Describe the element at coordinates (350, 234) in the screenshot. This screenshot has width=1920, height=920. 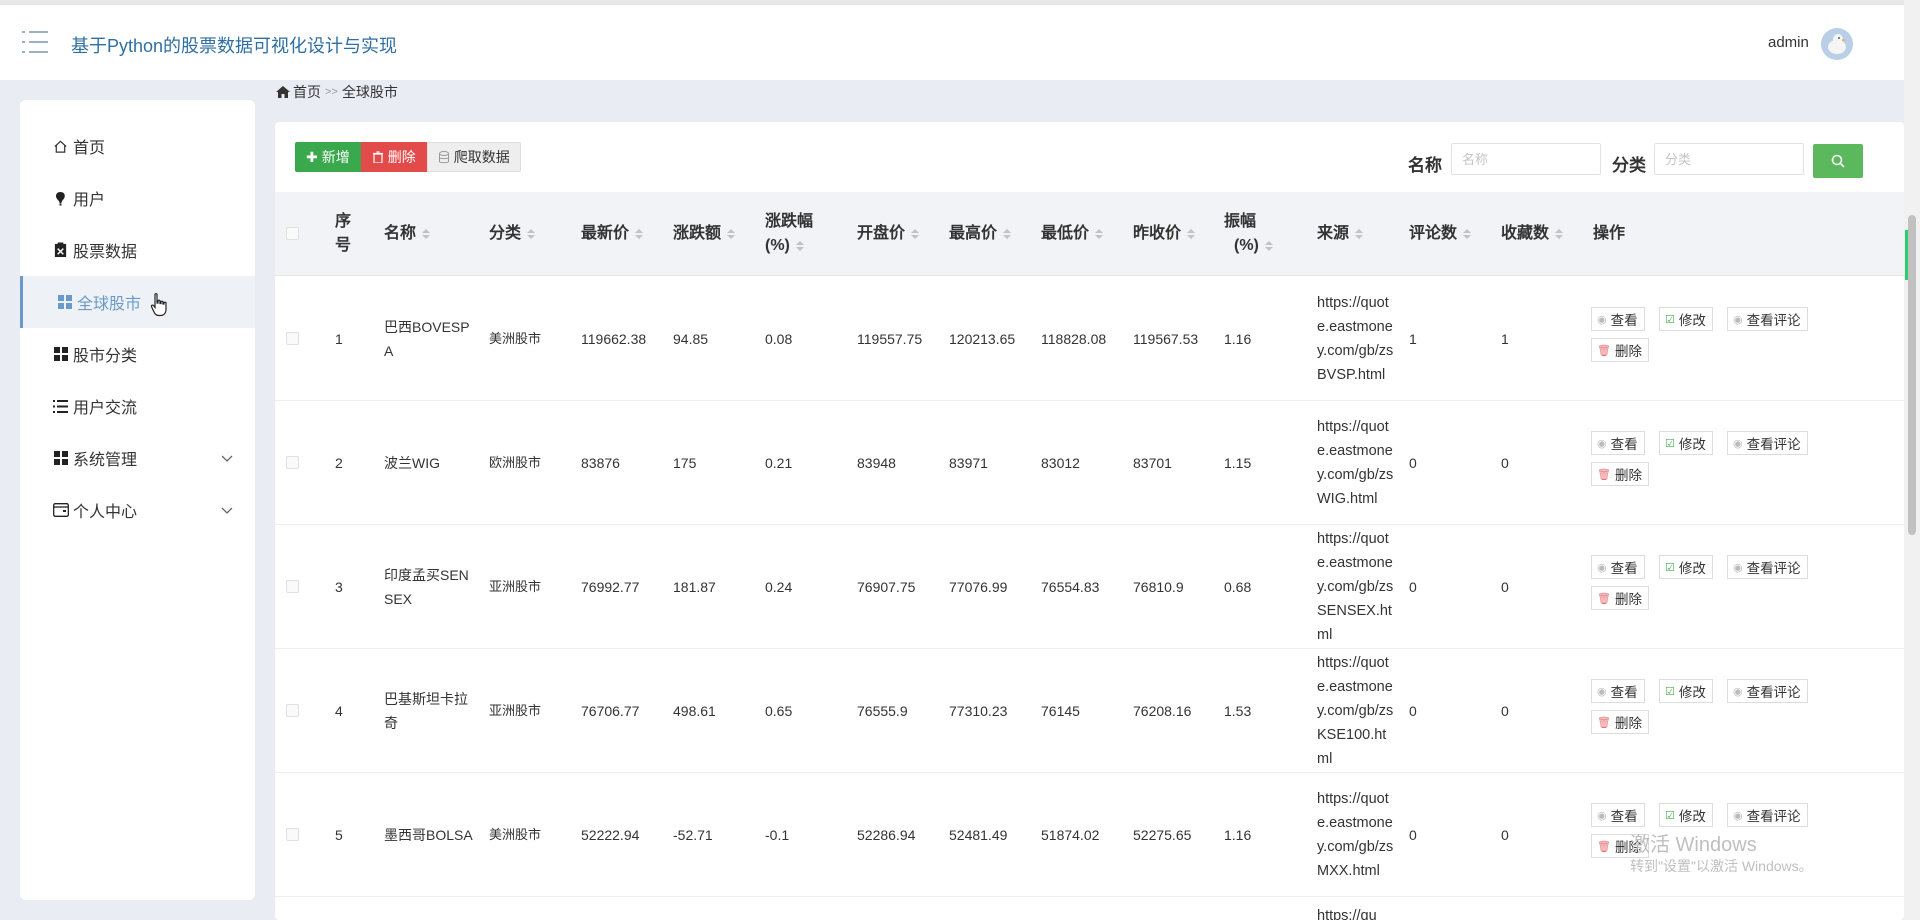
I see `column-header-index: 序号` at that location.